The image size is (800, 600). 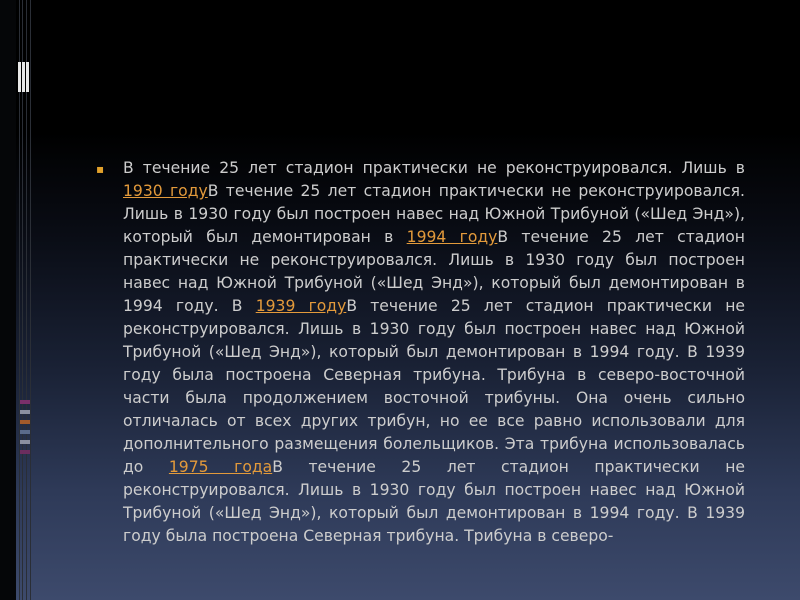 I want to click on decorative-blocks, so click(x=24, y=77).